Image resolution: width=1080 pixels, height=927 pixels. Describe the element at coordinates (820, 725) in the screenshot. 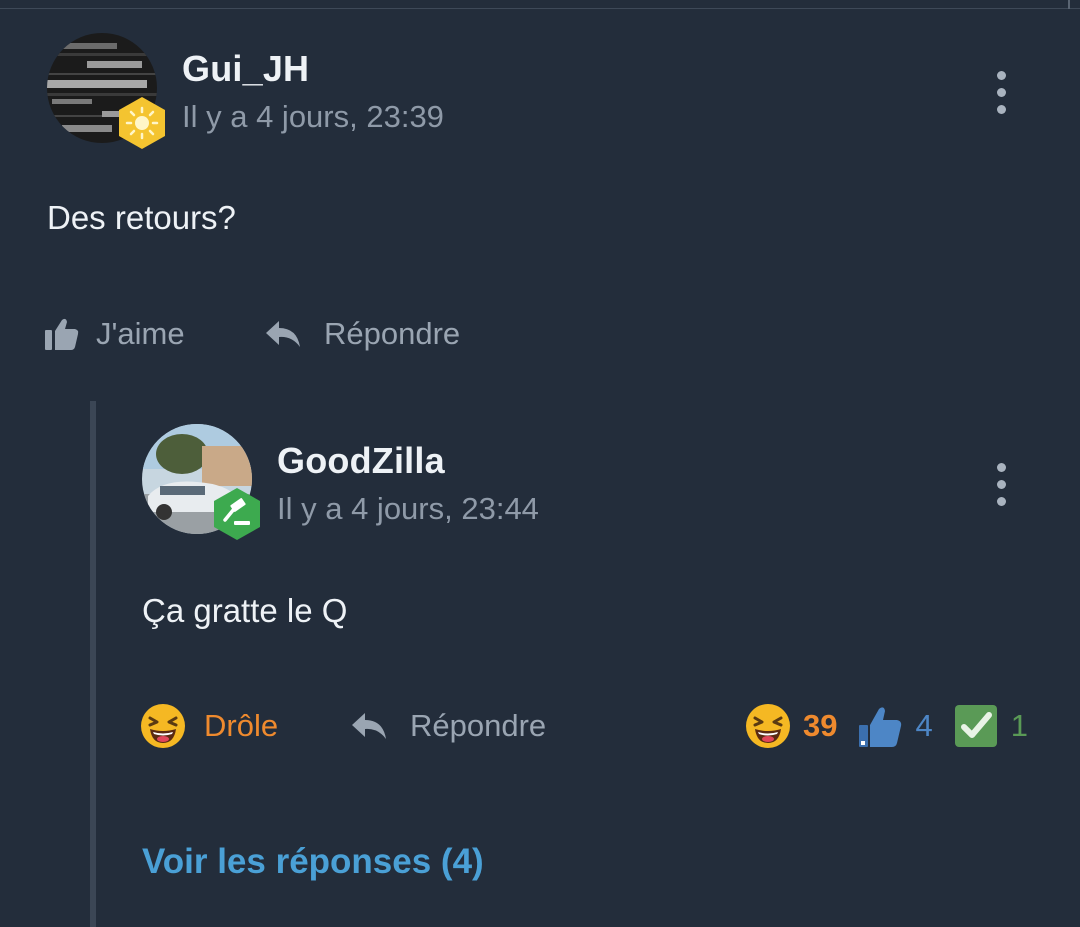

I see `reaction-count: 39` at that location.